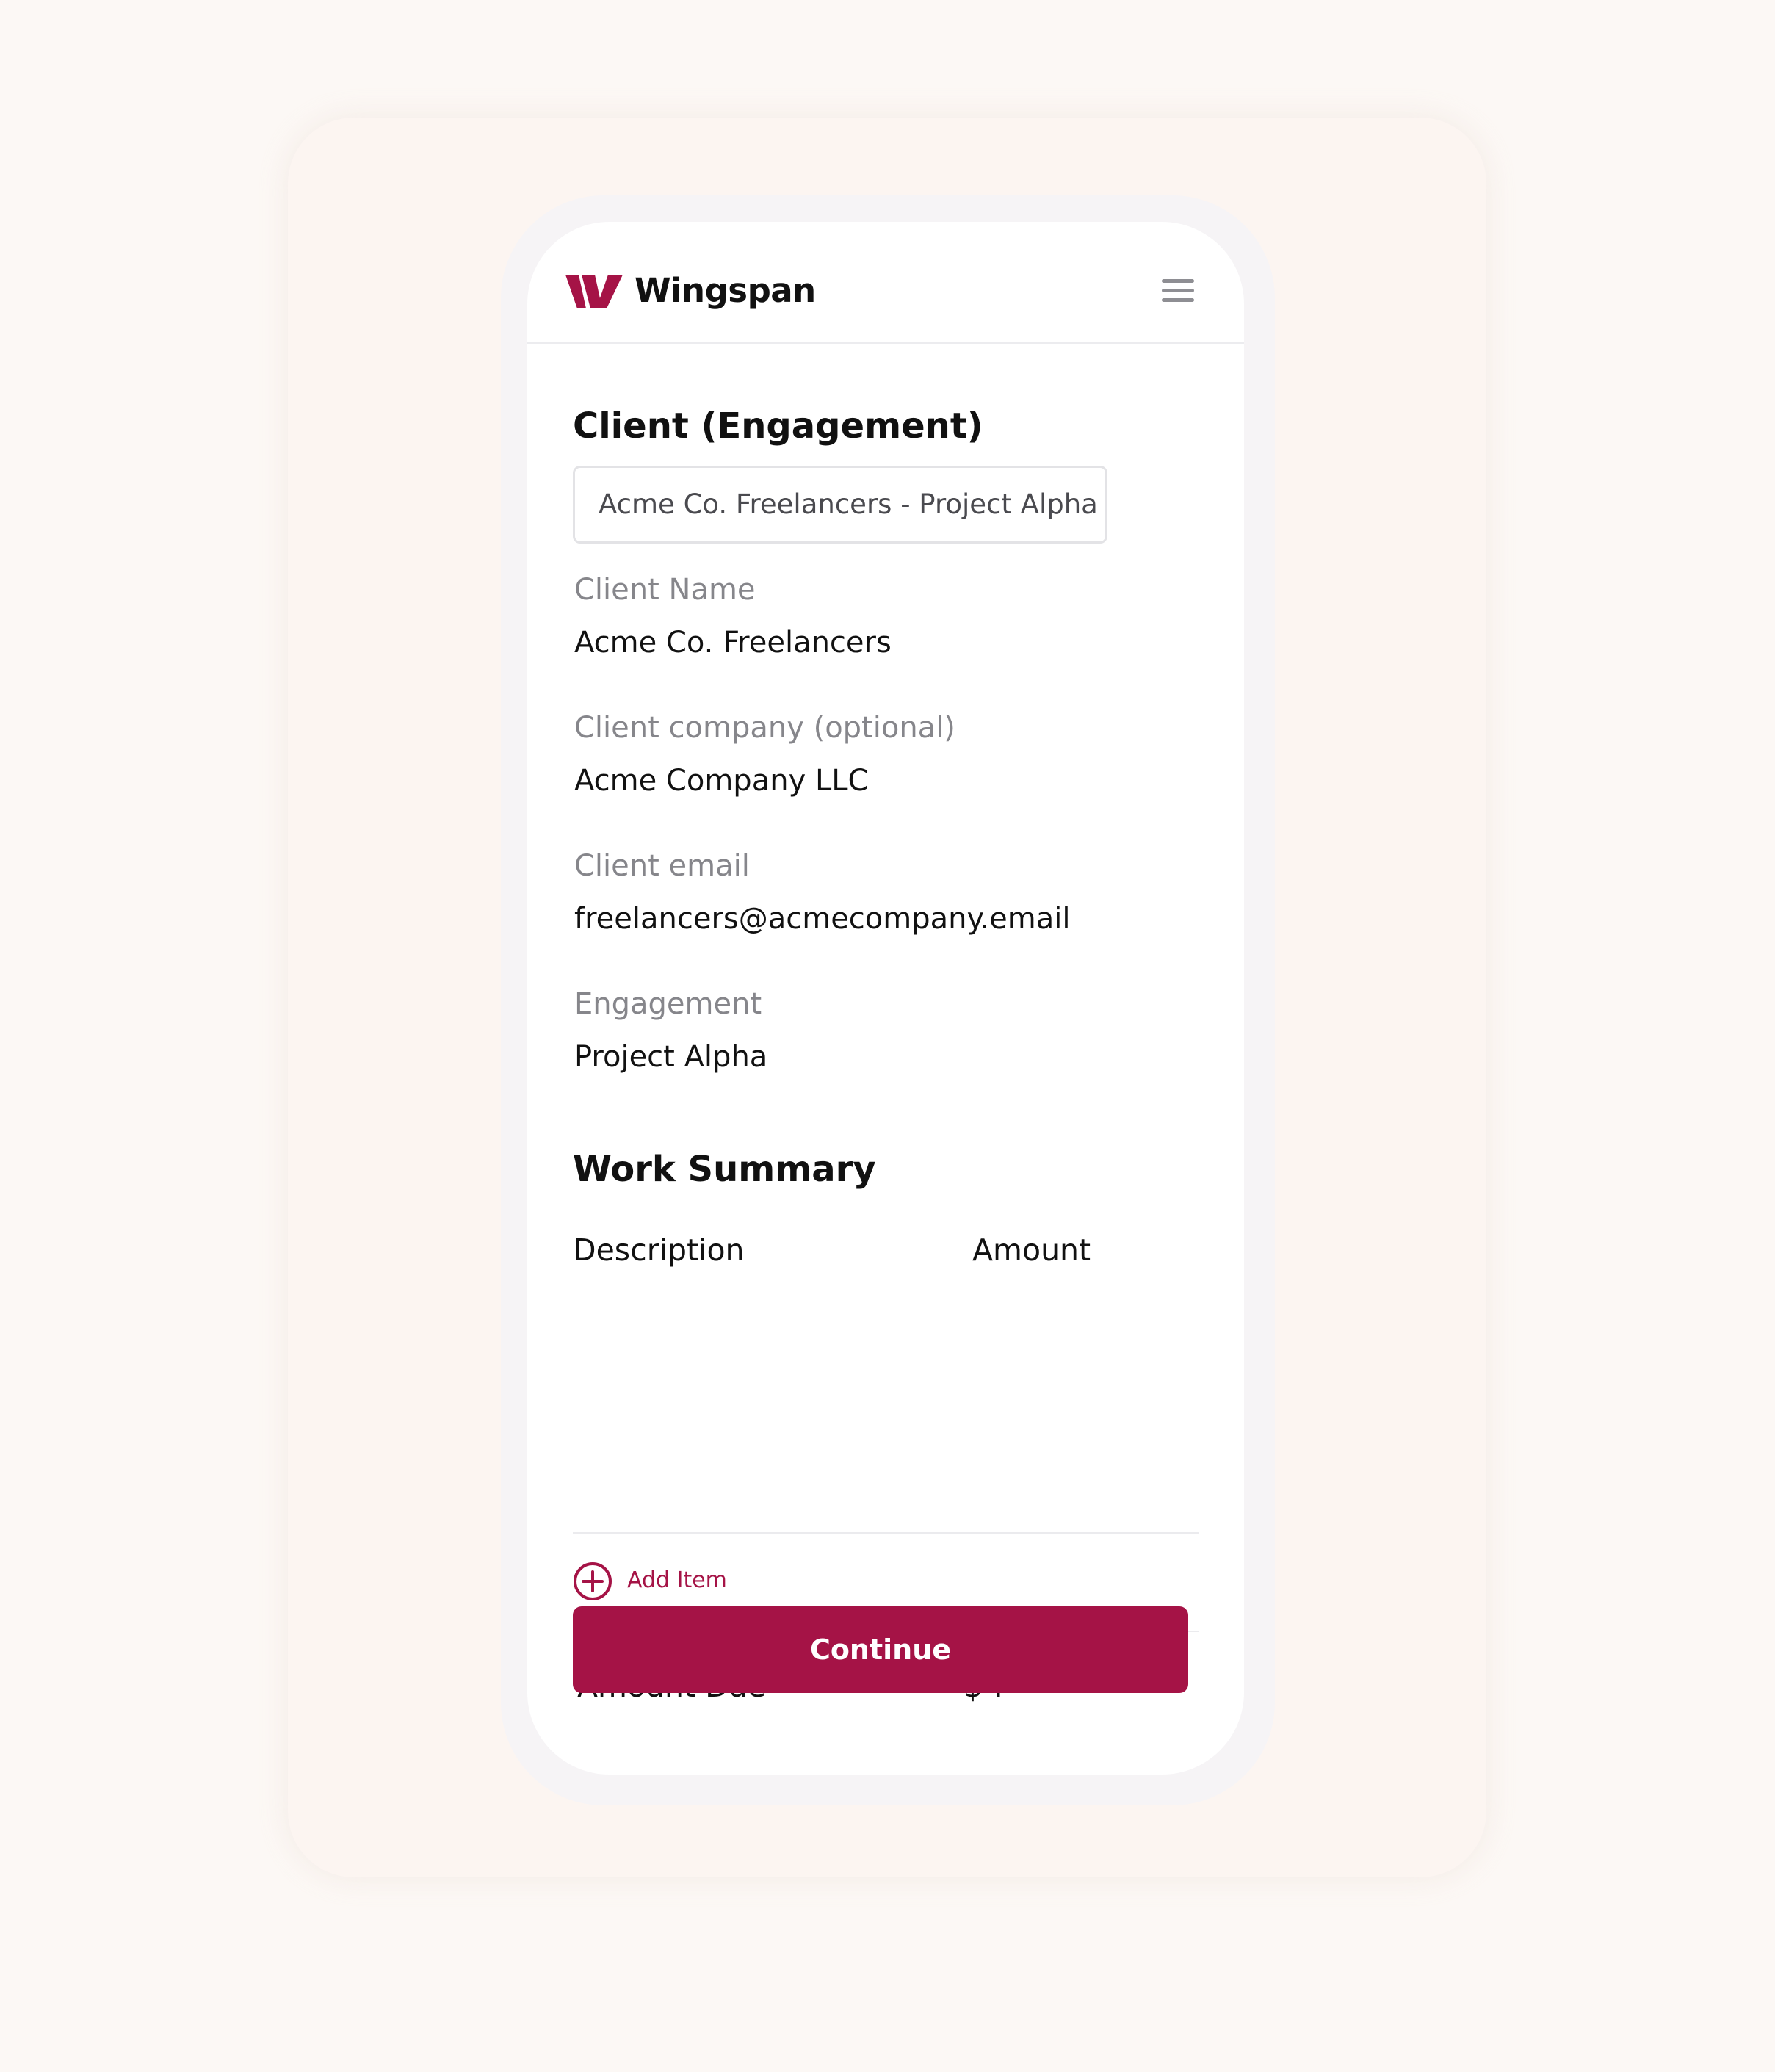 Image resolution: width=1775 pixels, height=2072 pixels. Describe the element at coordinates (764, 728) in the screenshot. I see `client-company-label: Client company (optional)` at that location.